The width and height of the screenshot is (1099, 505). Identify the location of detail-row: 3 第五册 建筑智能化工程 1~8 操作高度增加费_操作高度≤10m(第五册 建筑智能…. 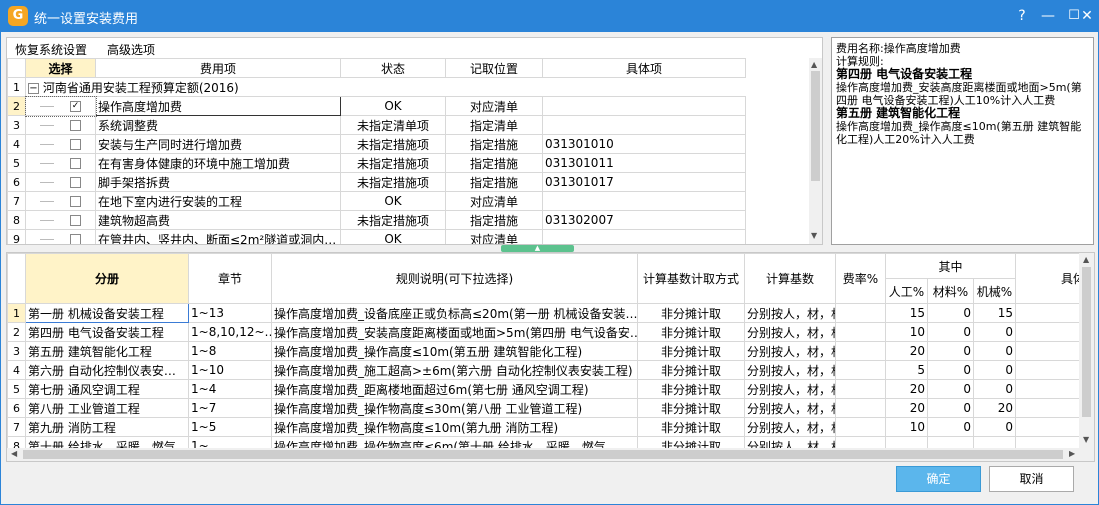
(543, 351).